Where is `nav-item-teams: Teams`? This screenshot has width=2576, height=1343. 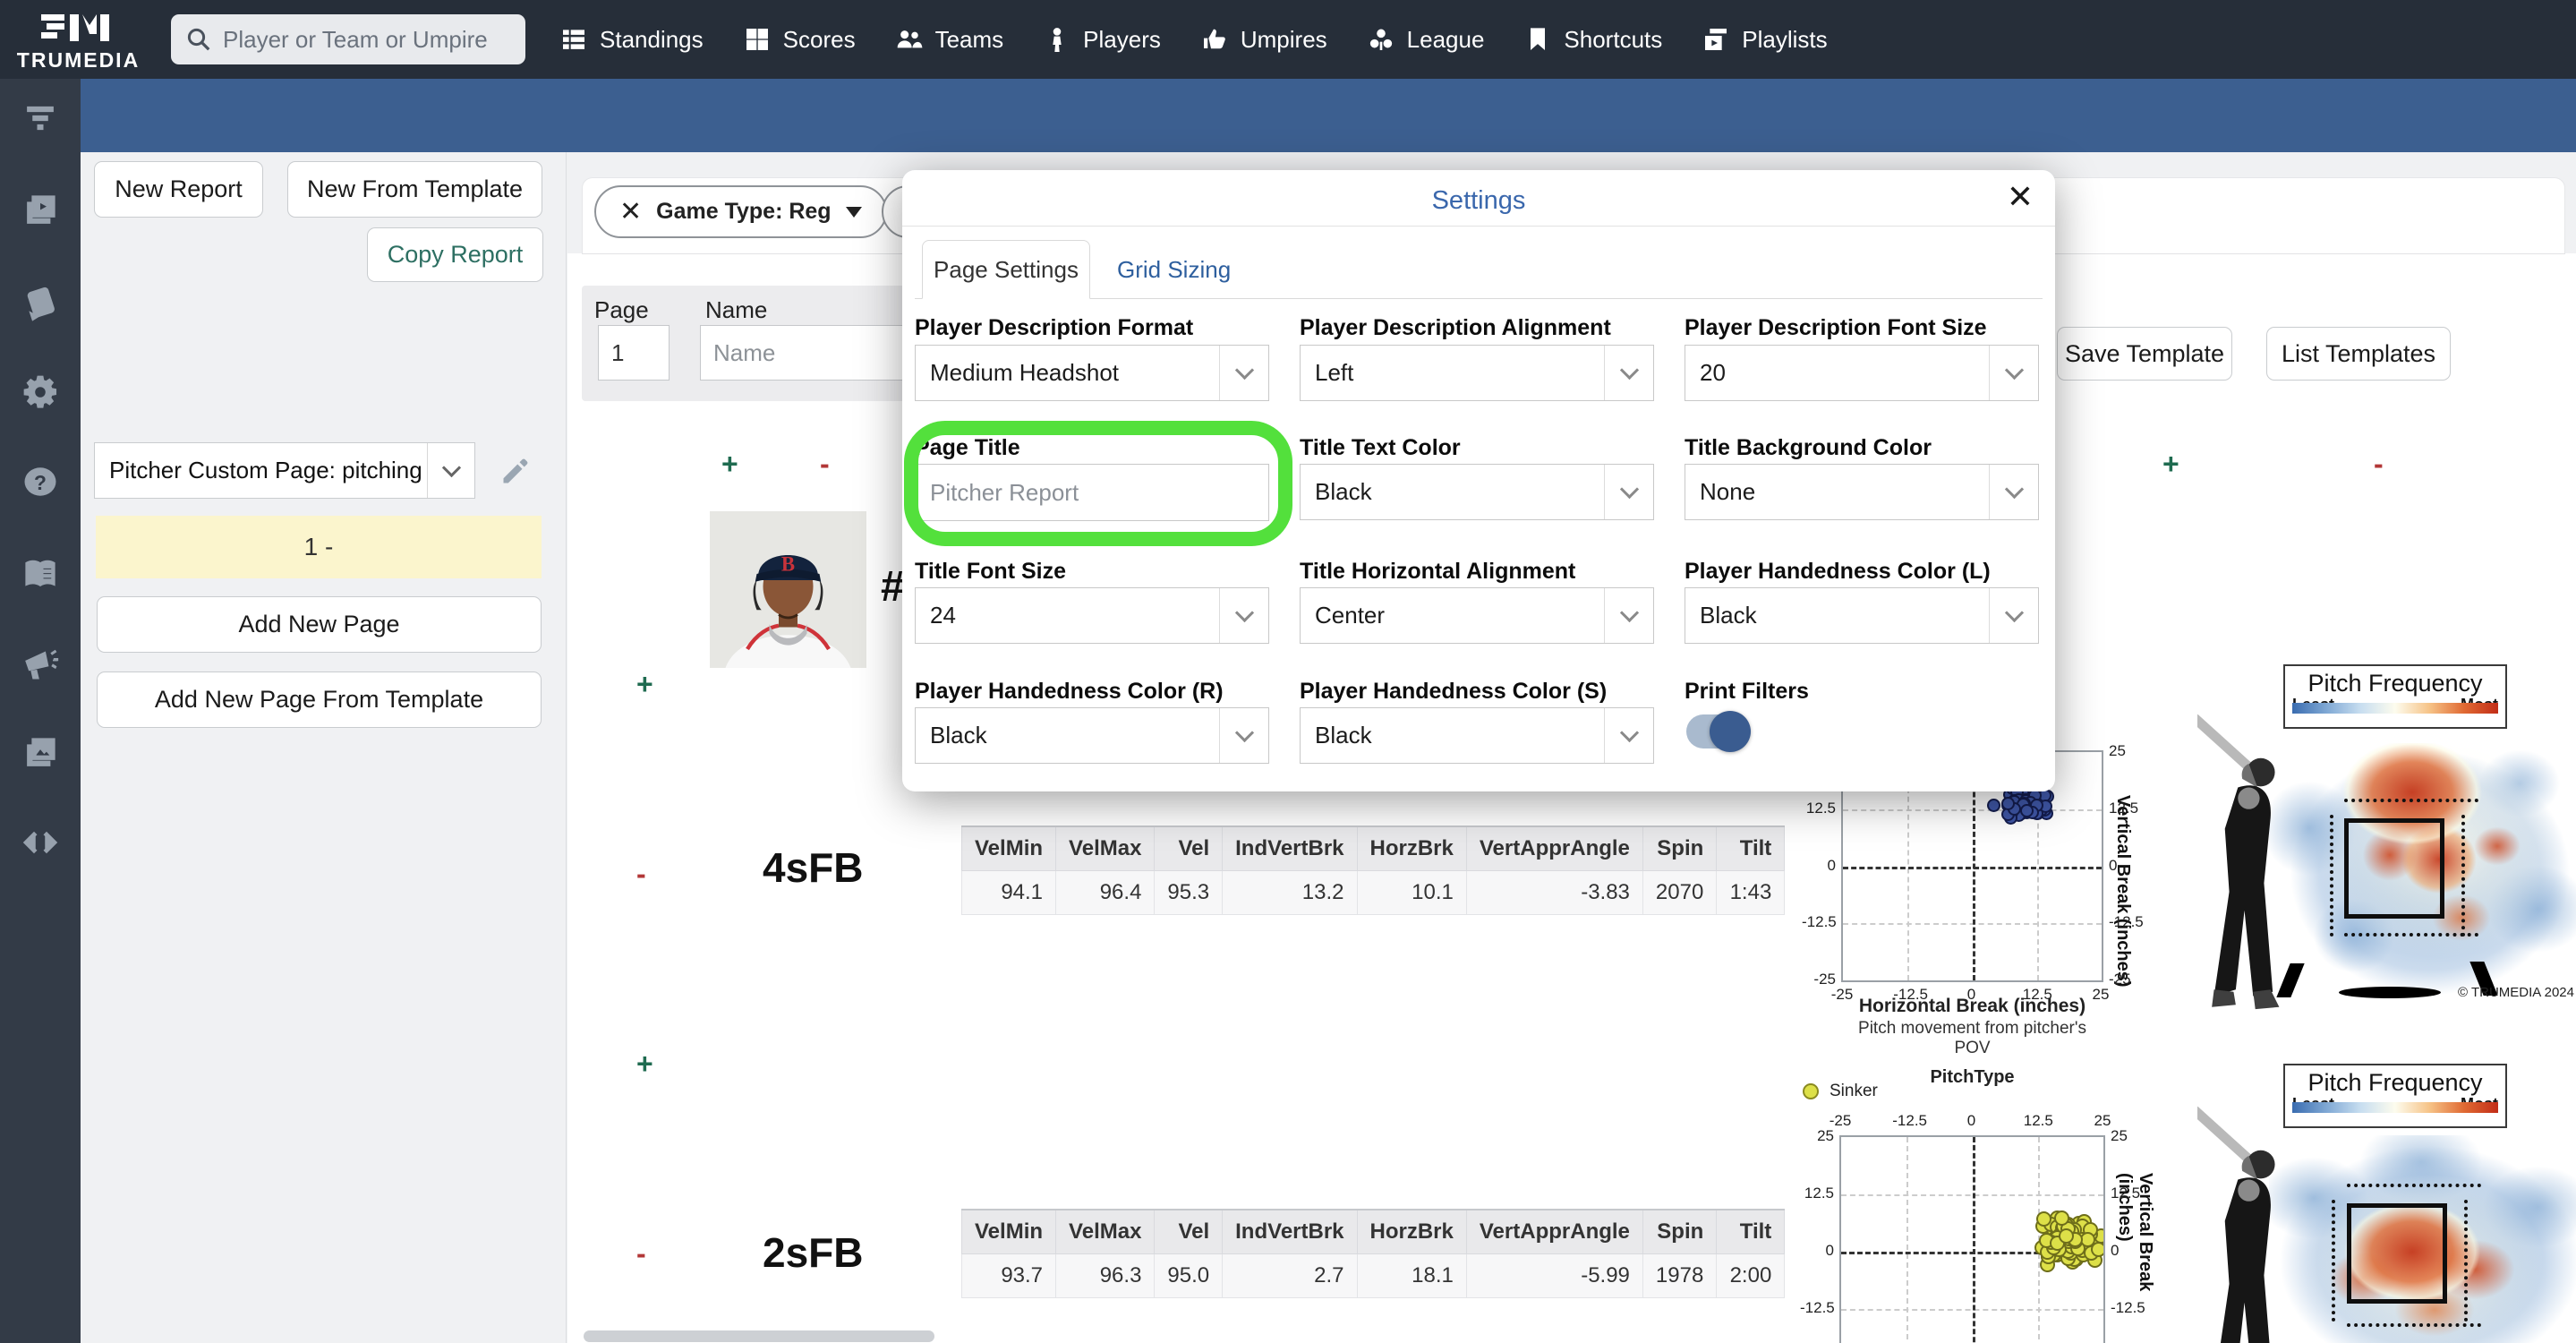
nav-item-teams: Teams is located at coordinates (949, 39).